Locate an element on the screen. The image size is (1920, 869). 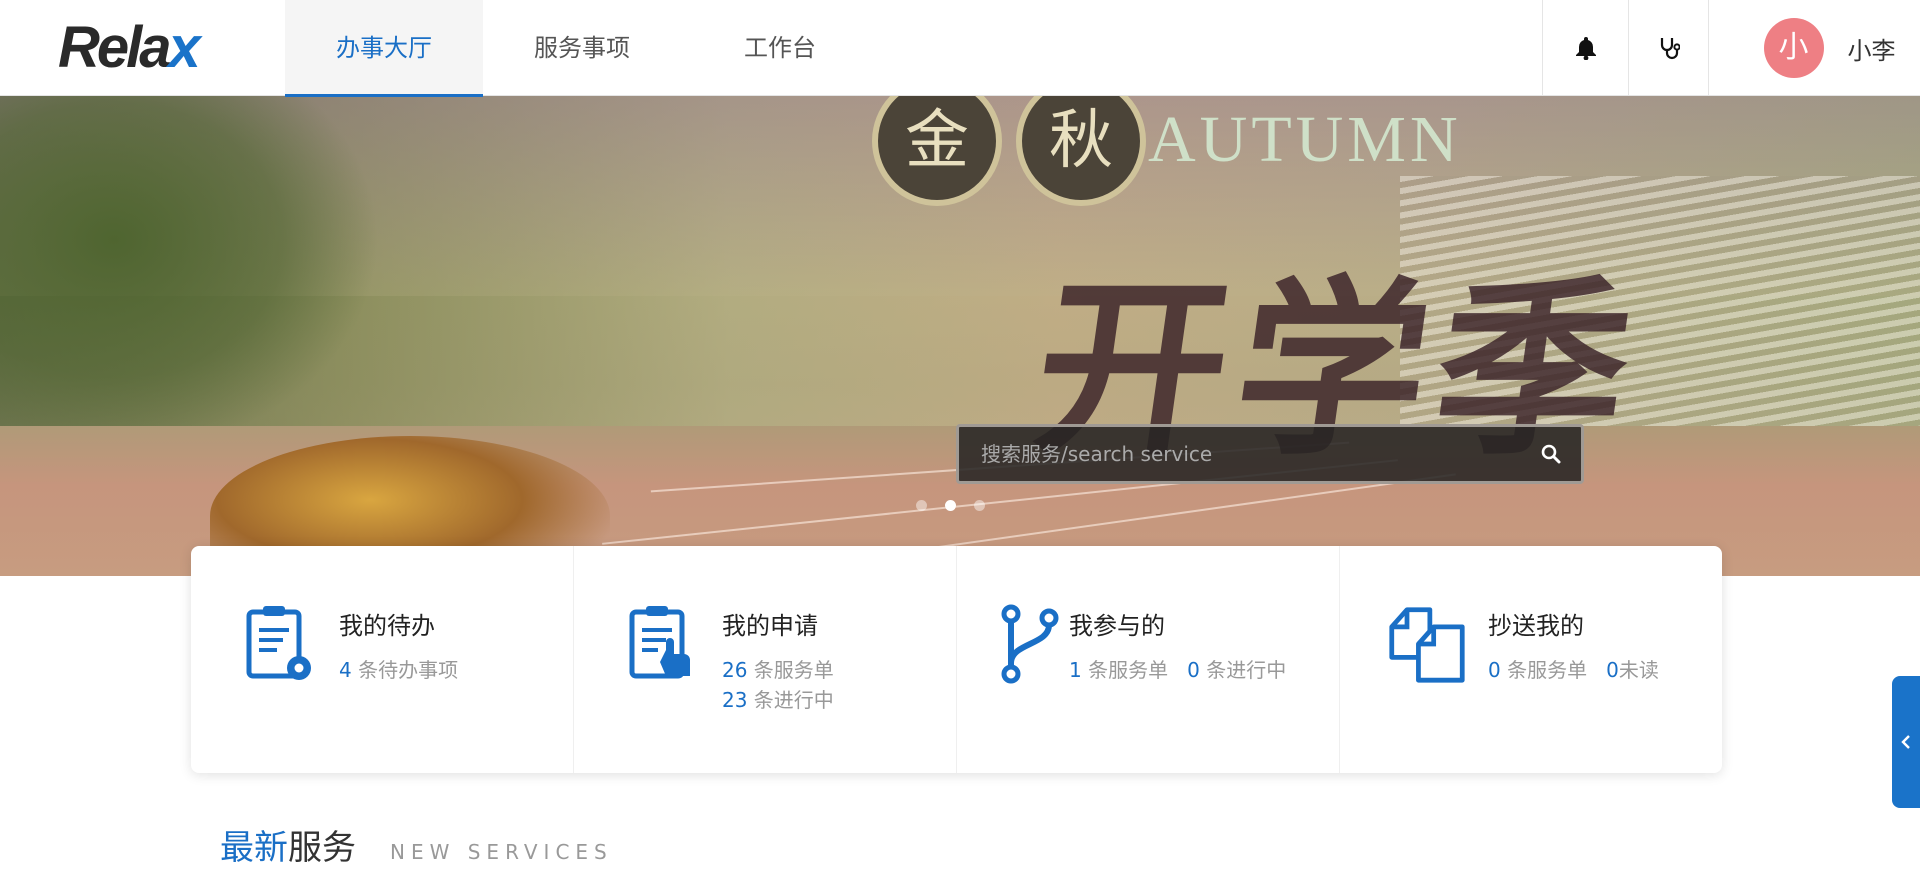
card-my-applications: 我的申请 26 条服务单 23 条进行中 is located at coordinates (765, 659).